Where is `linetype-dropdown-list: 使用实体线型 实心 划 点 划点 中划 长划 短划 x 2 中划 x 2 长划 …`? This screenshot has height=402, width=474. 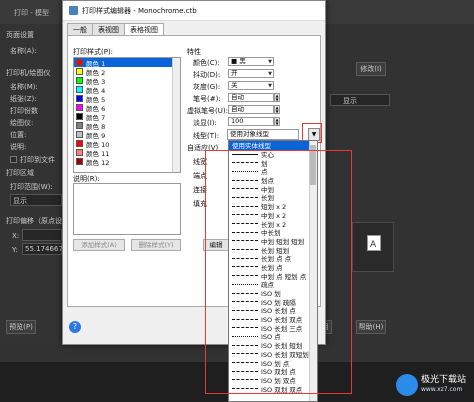
linetype-dropdown-list: 使用实体线型 实心 划 点 划点 中划 长划 短划 x 2 中划 x 2 长划 … is located at coordinates (273, 271).